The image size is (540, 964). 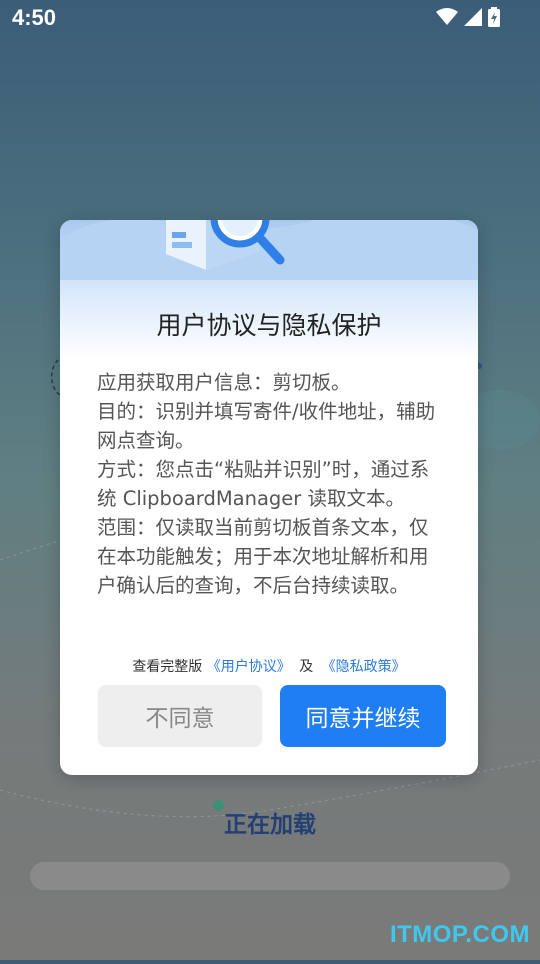 What do you see at coordinates (270, 825) in the screenshot?
I see `loading-text: 正在加载` at bounding box center [270, 825].